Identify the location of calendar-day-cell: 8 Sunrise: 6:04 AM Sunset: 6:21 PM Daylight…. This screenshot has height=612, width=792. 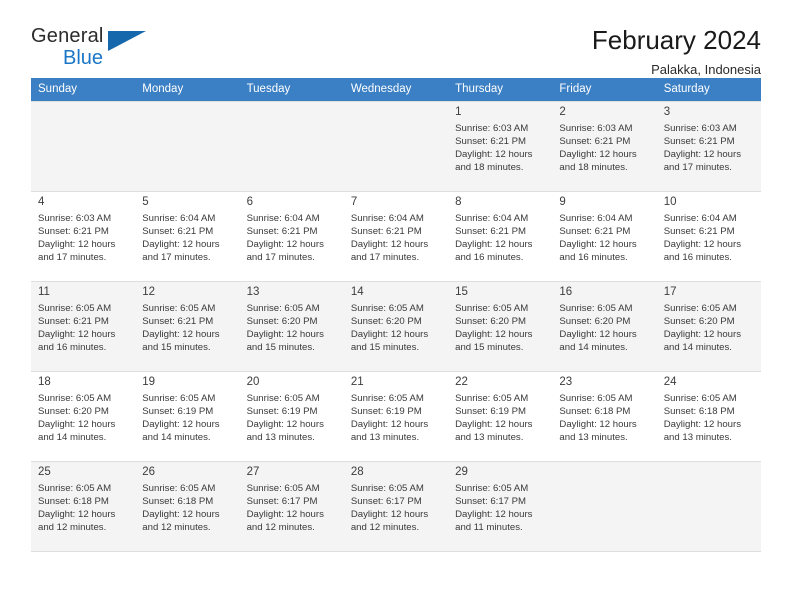
(500, 236).